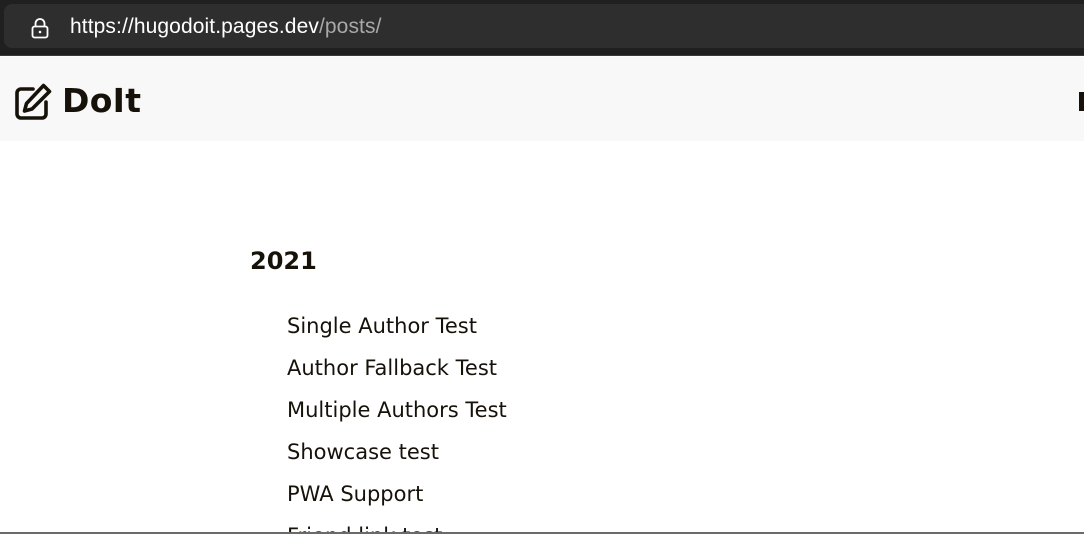 The image size is (1084, 534). What do you see at coordinates (397, 368) in the screenshot?
I see `post-link: Author Fallback Test` at bounding box center [397, 368].